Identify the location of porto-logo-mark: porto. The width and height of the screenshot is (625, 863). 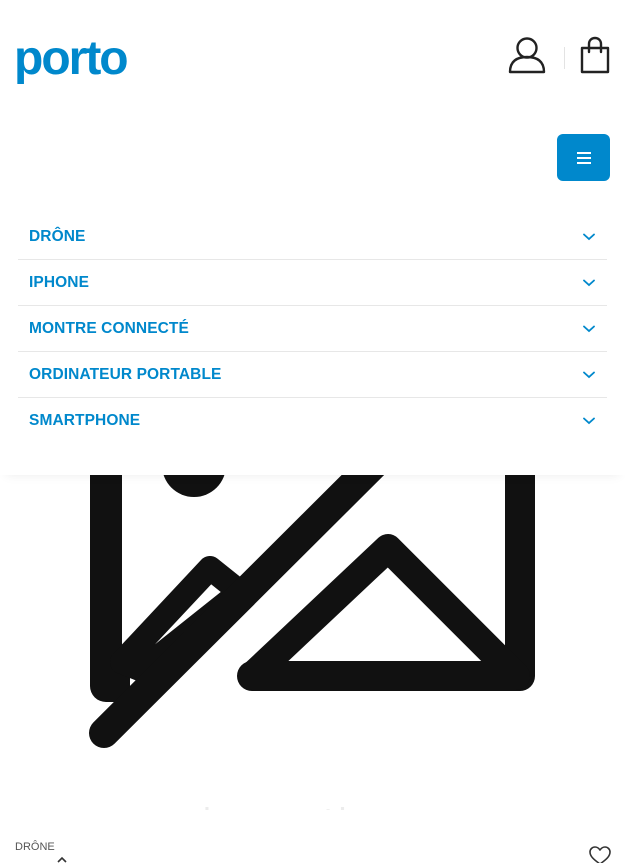
(71, 59).